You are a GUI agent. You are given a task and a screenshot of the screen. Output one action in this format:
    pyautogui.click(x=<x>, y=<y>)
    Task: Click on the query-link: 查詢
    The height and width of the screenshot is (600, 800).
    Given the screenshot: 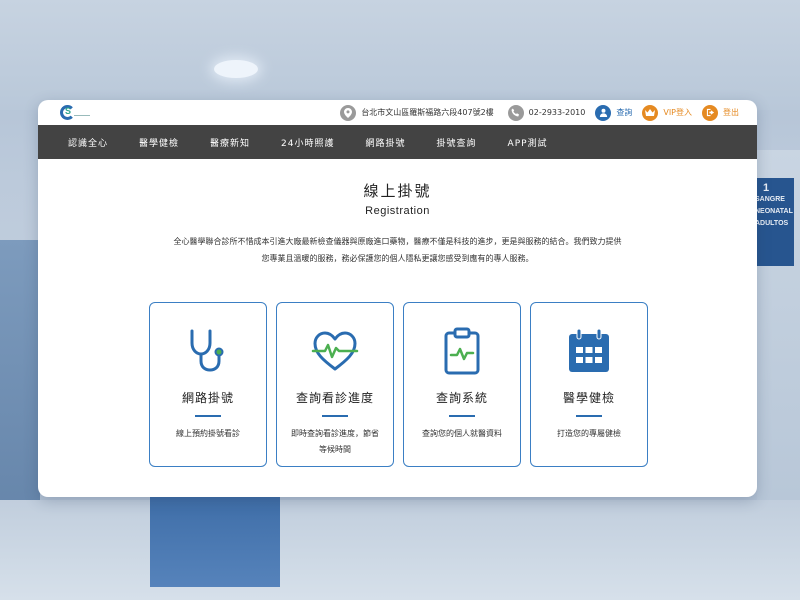 What is the action you would take?
    pyautogui.click(x=614, y=112)
    